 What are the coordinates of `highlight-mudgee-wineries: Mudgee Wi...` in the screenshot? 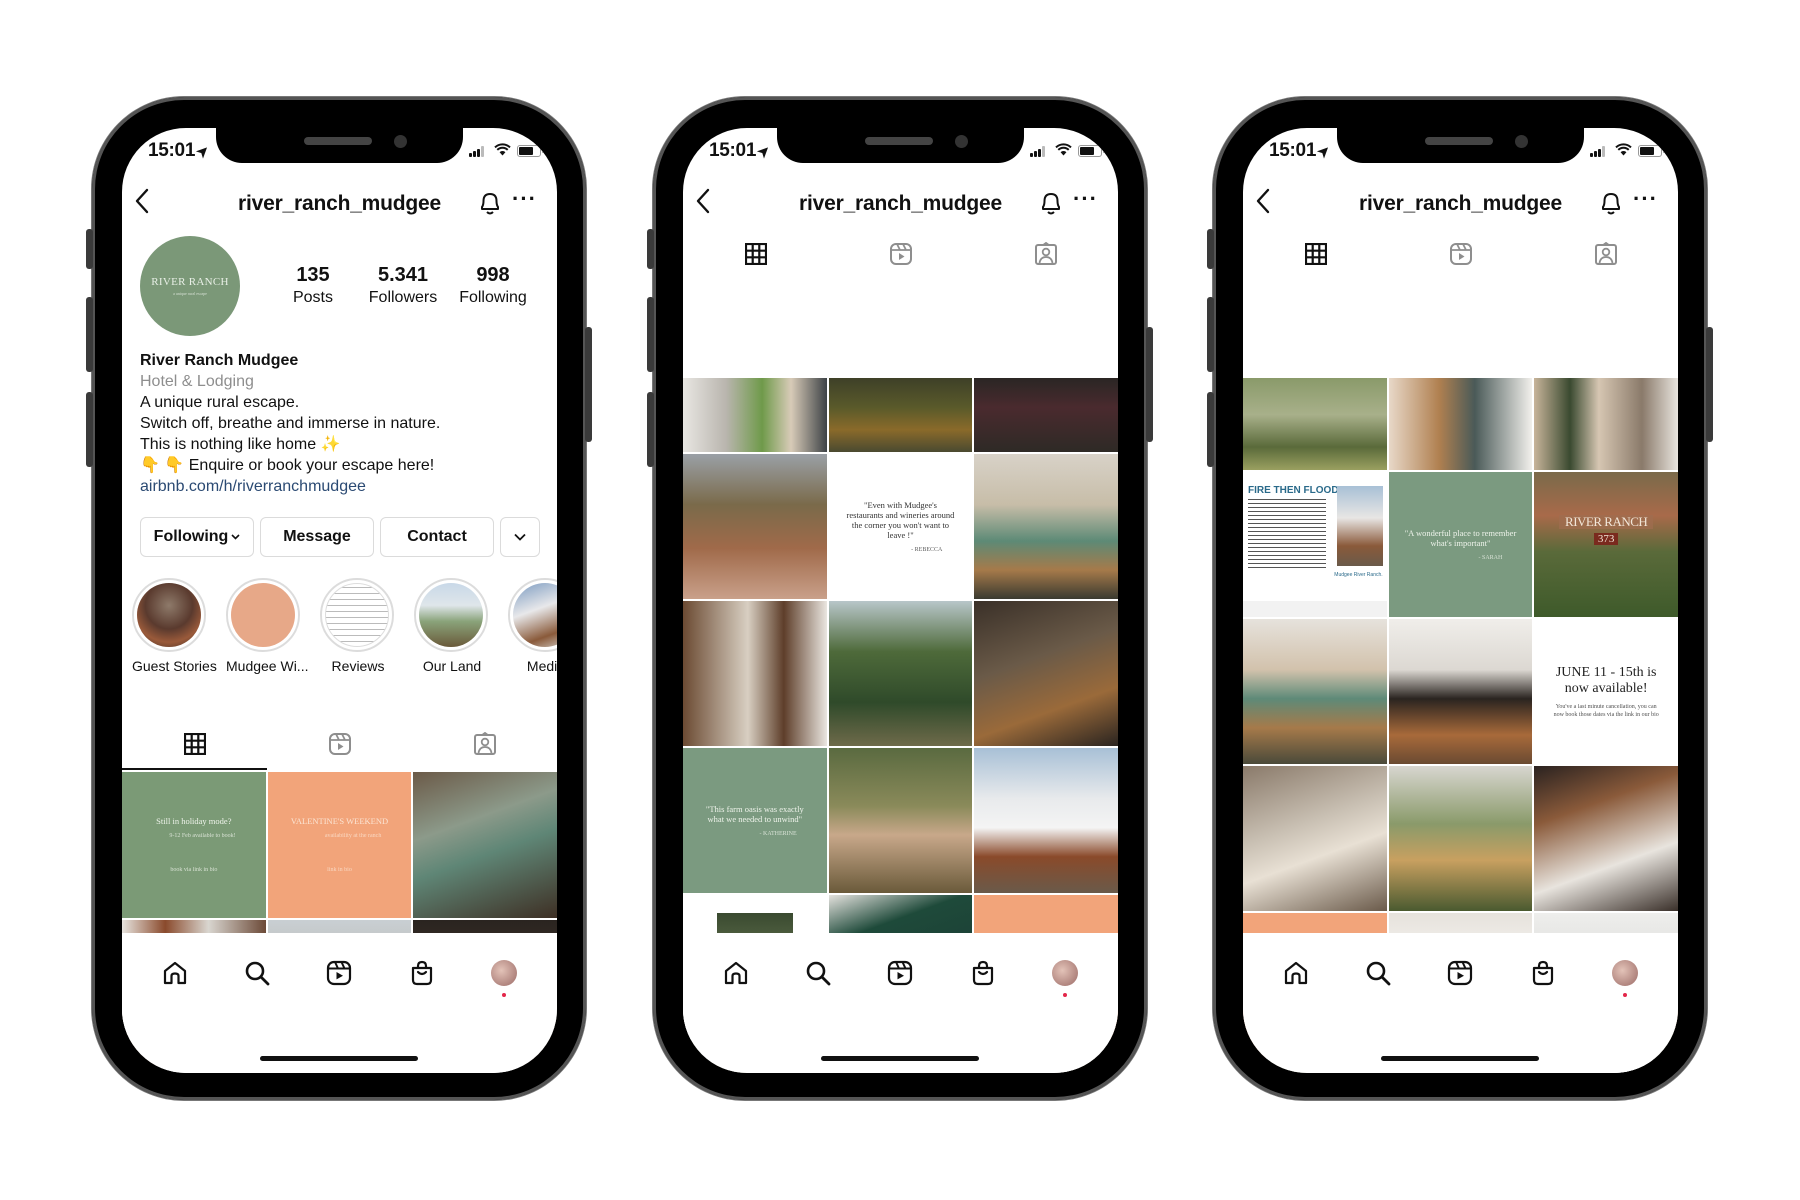 It's located at (267, 626).